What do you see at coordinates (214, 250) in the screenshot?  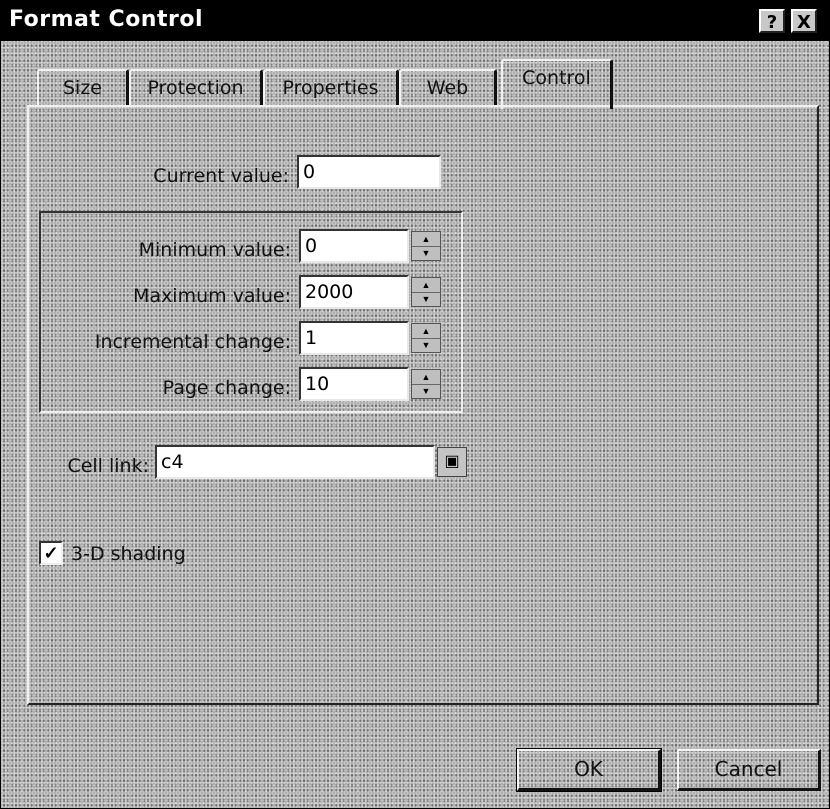 I see `minimum-value-label: Minimum value:` at bounding box center [214, 250].